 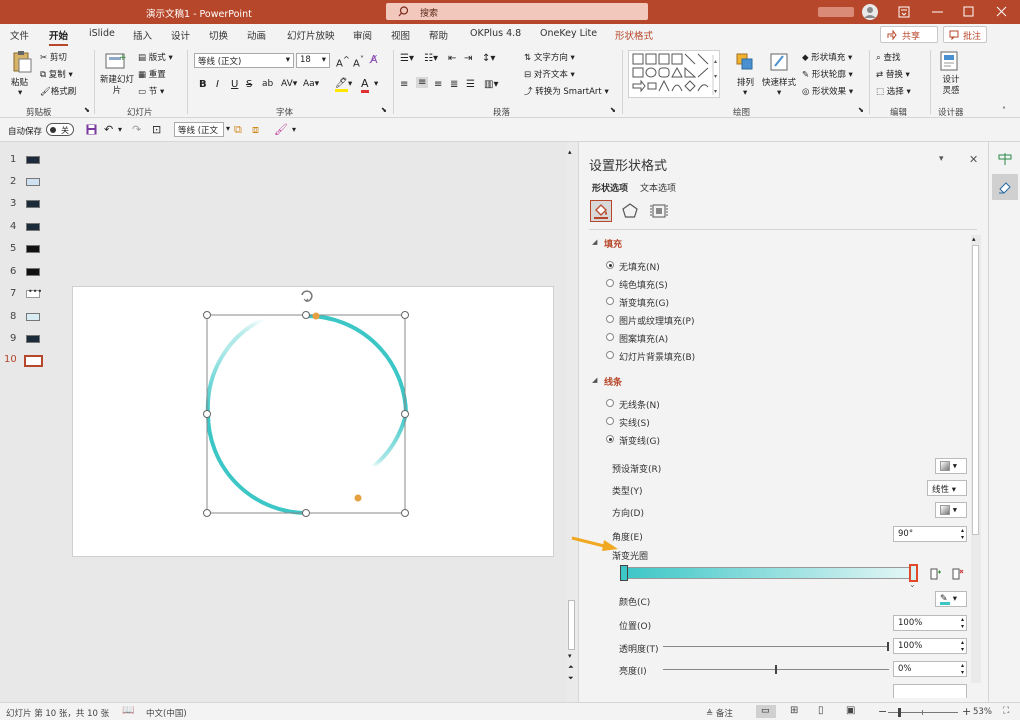 I want to click on fit-slide-icon: ⛶, so click(x=1006, y=711).